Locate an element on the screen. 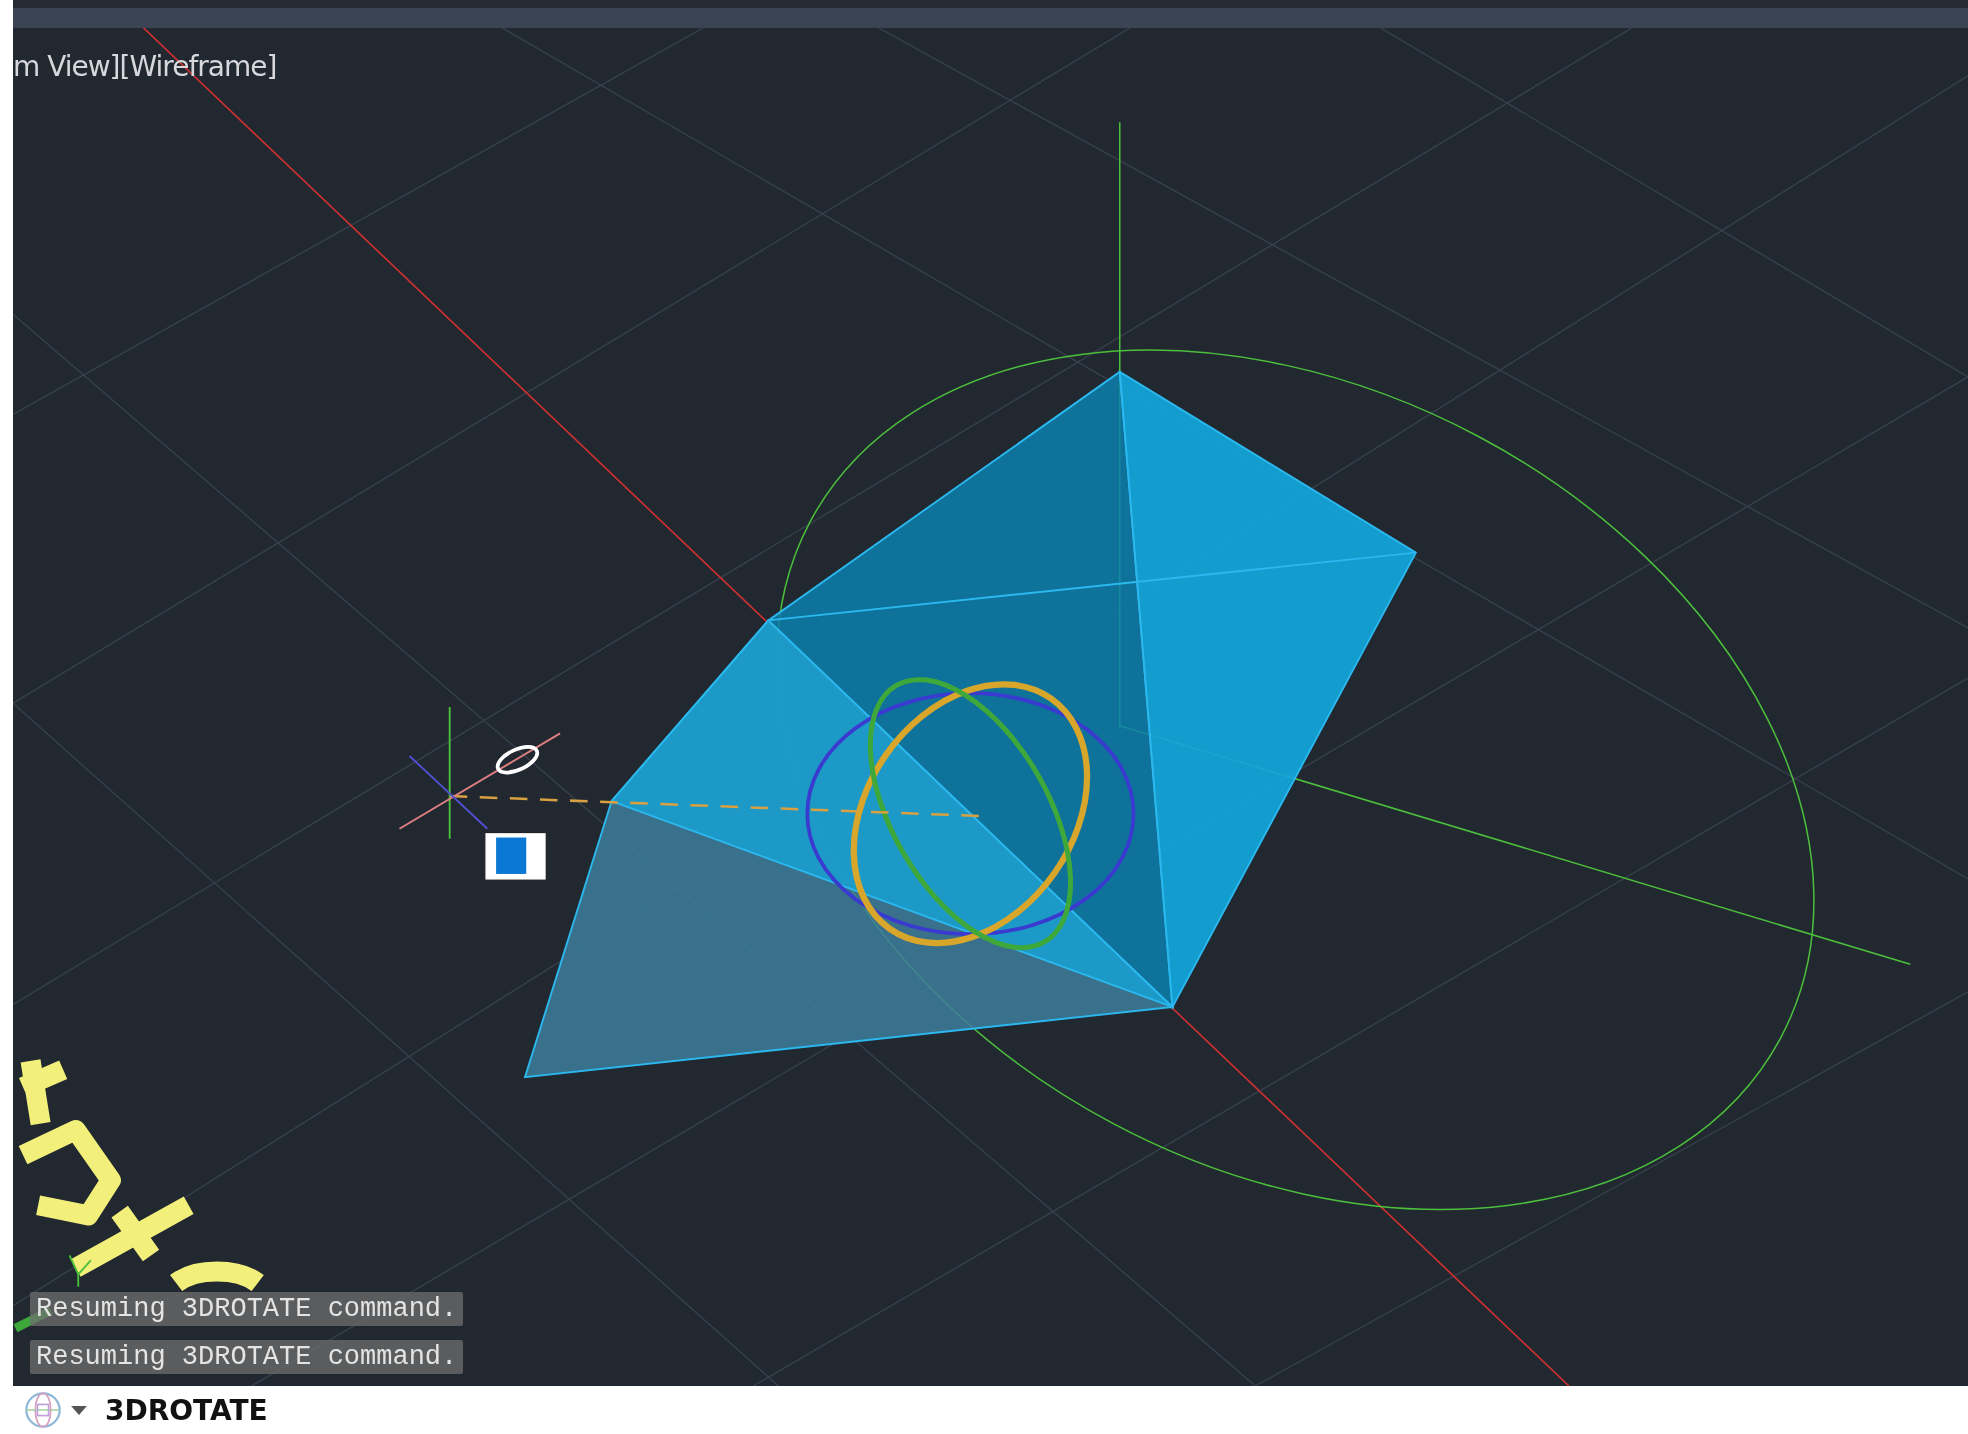 This screenshot has height=1434, width=1968. caret-icon is located at coordinates (79, 1410).